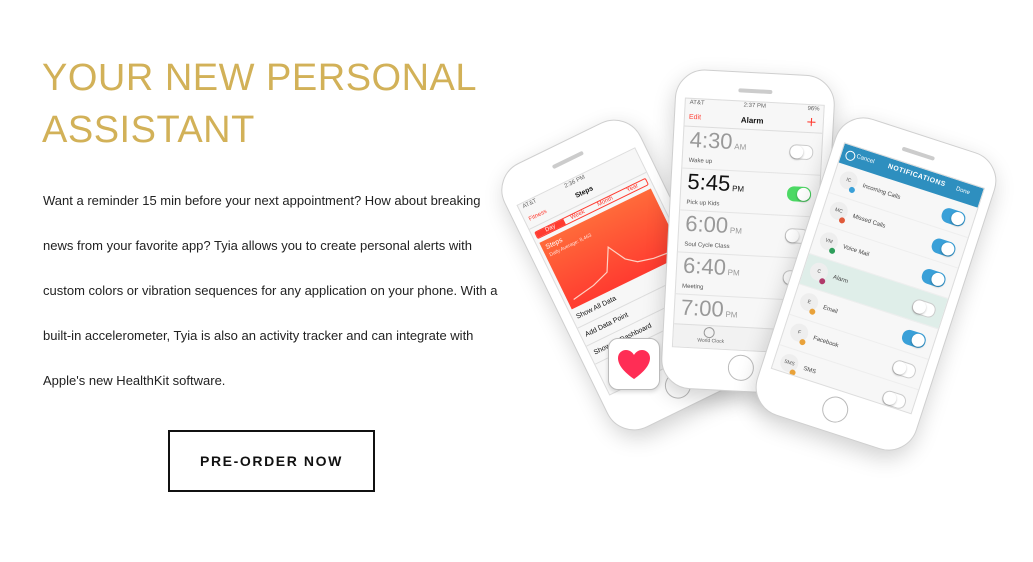  I want to click on plus-icon: +, so click(812, 123).